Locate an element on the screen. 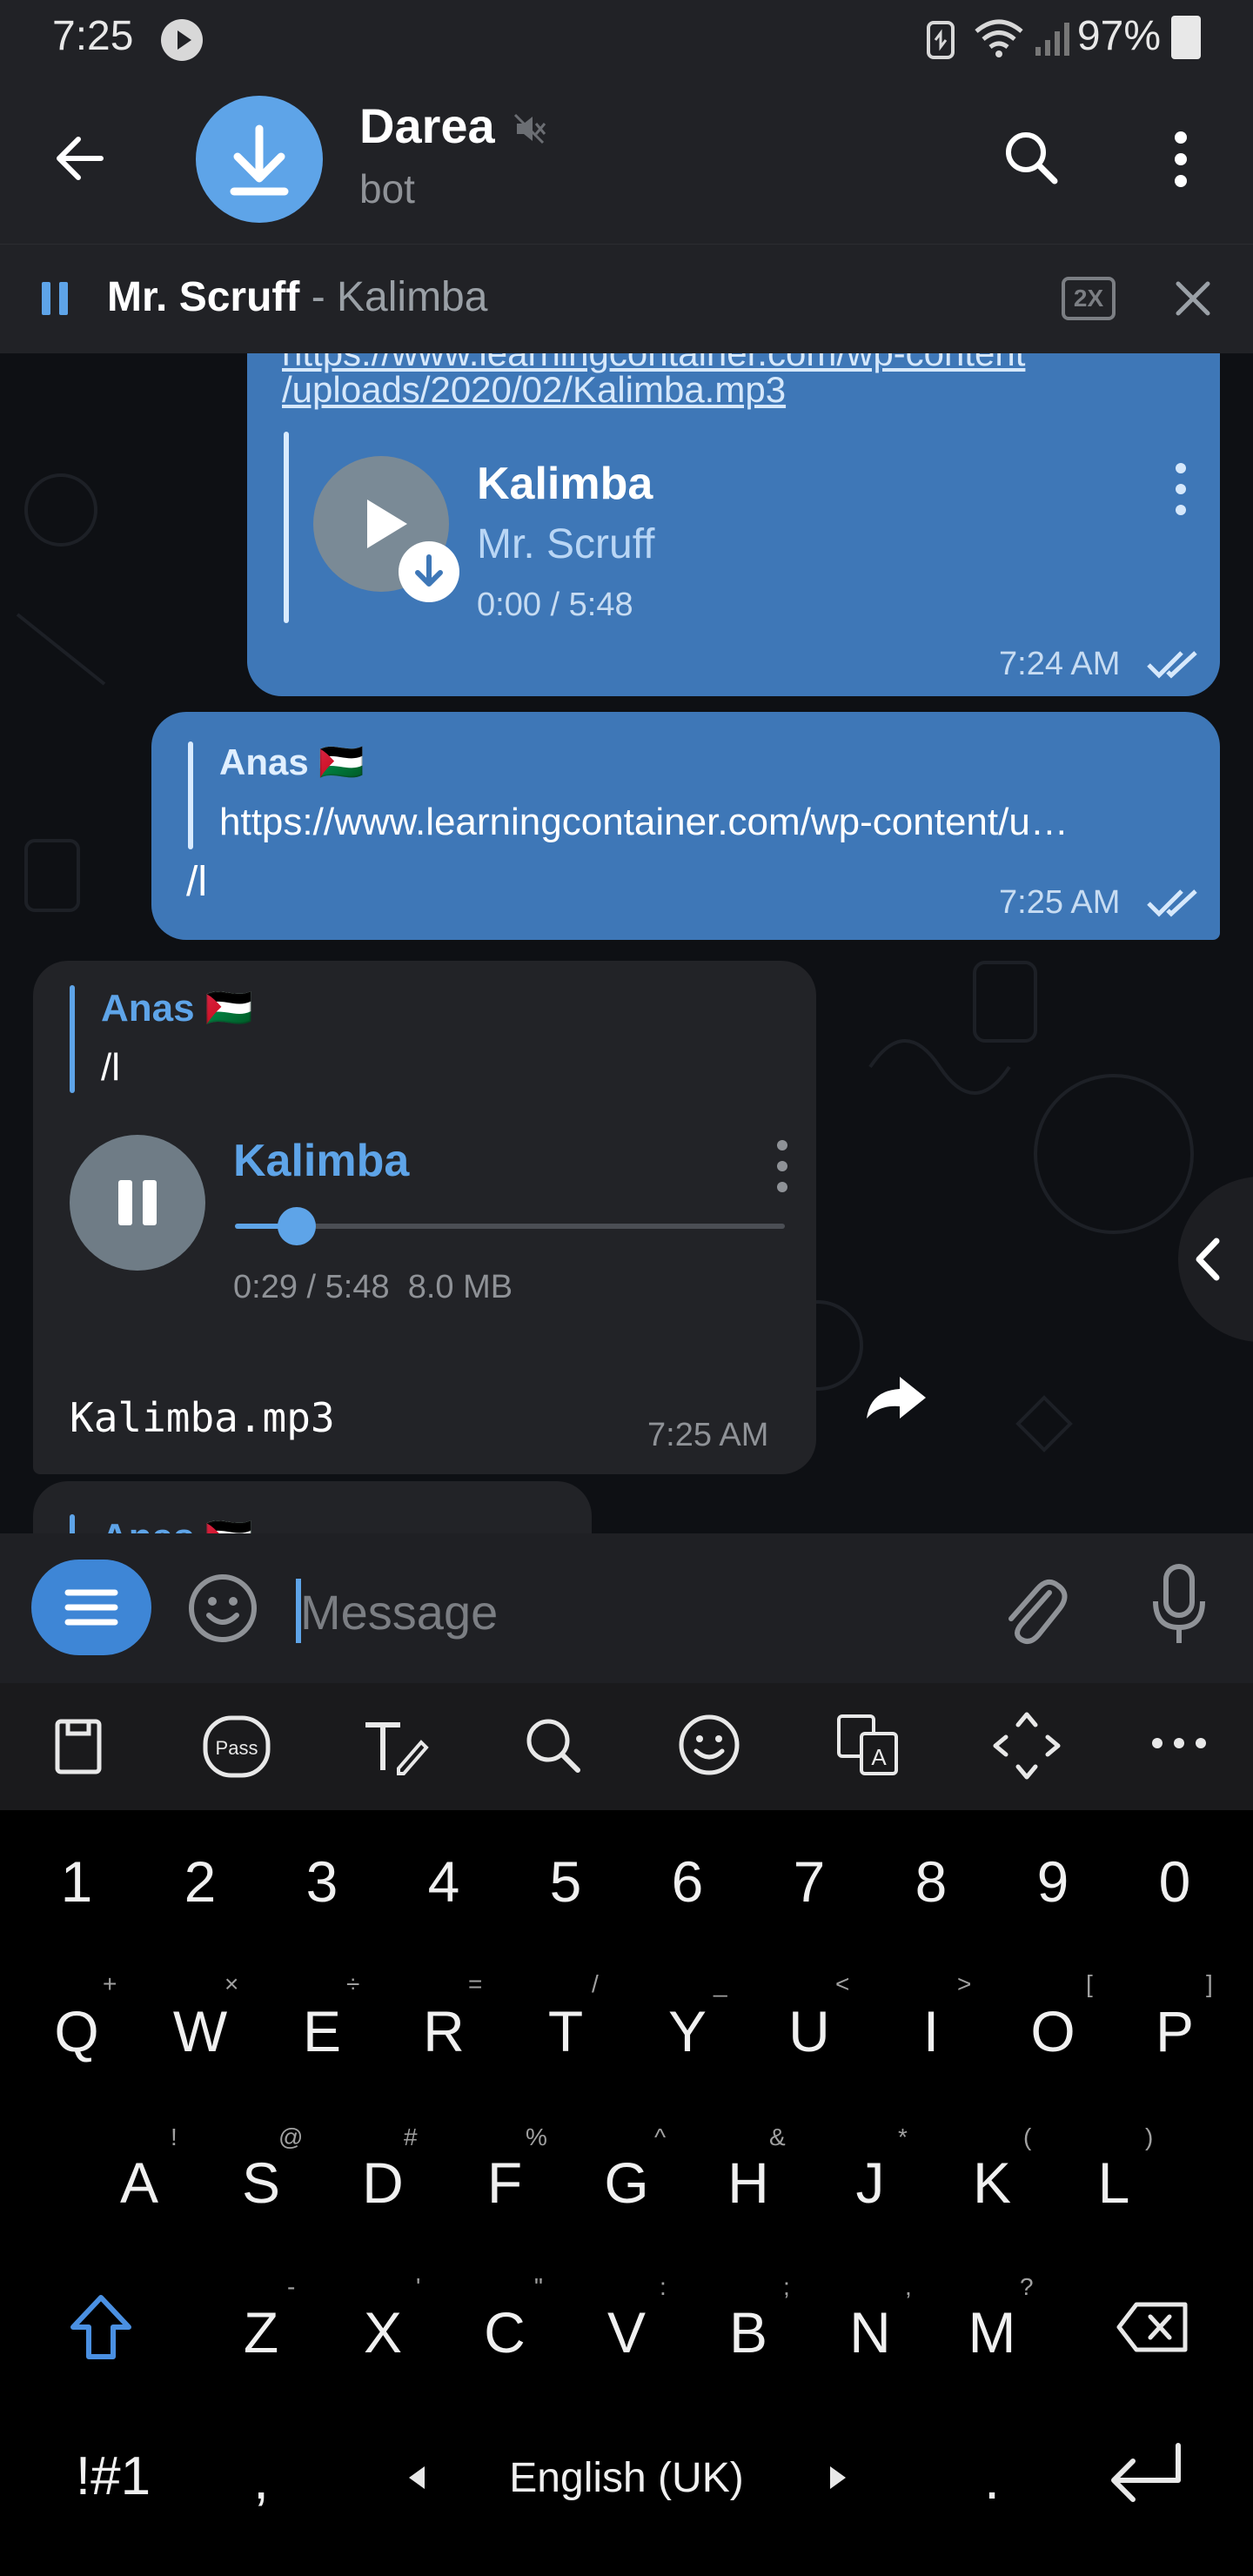 The width and height of the screenshot is (1253, 2576). chevron-left-icon is located at coordinates (1208, 1259).